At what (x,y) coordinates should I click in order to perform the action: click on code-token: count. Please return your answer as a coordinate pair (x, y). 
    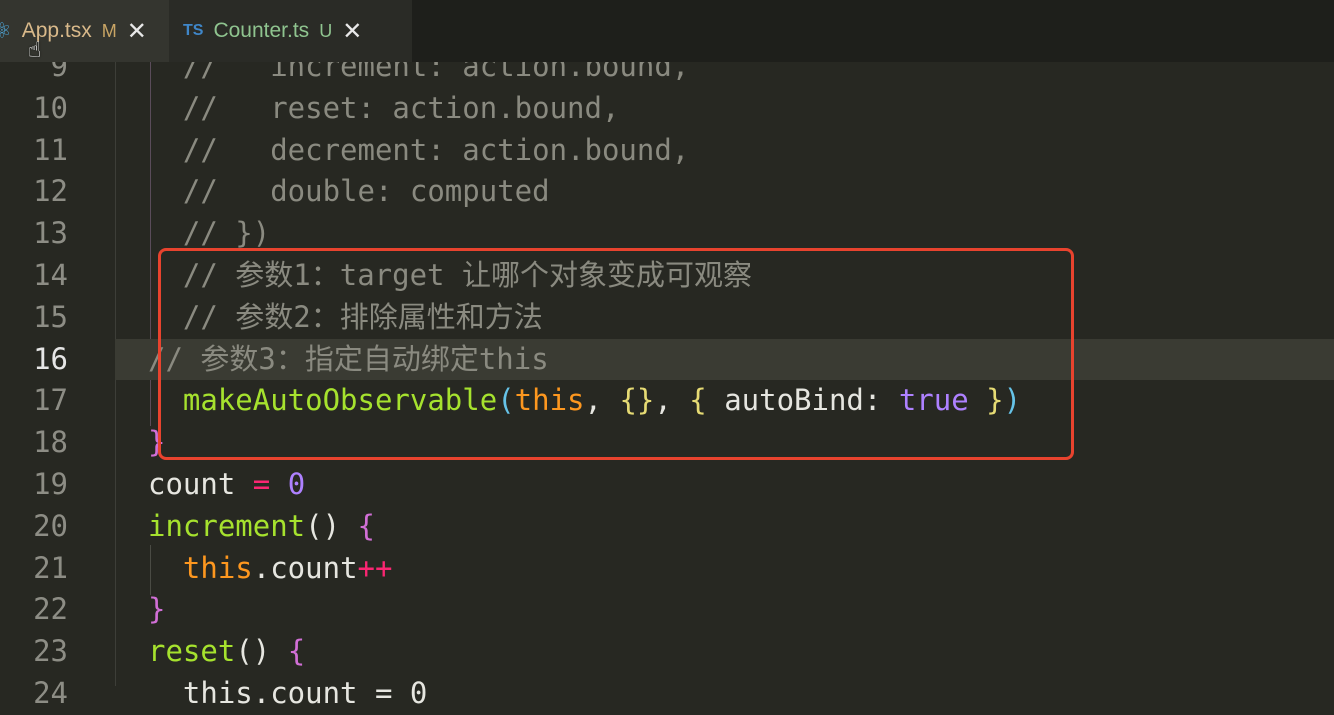
    Looking at the image, I should click on (200, 483).